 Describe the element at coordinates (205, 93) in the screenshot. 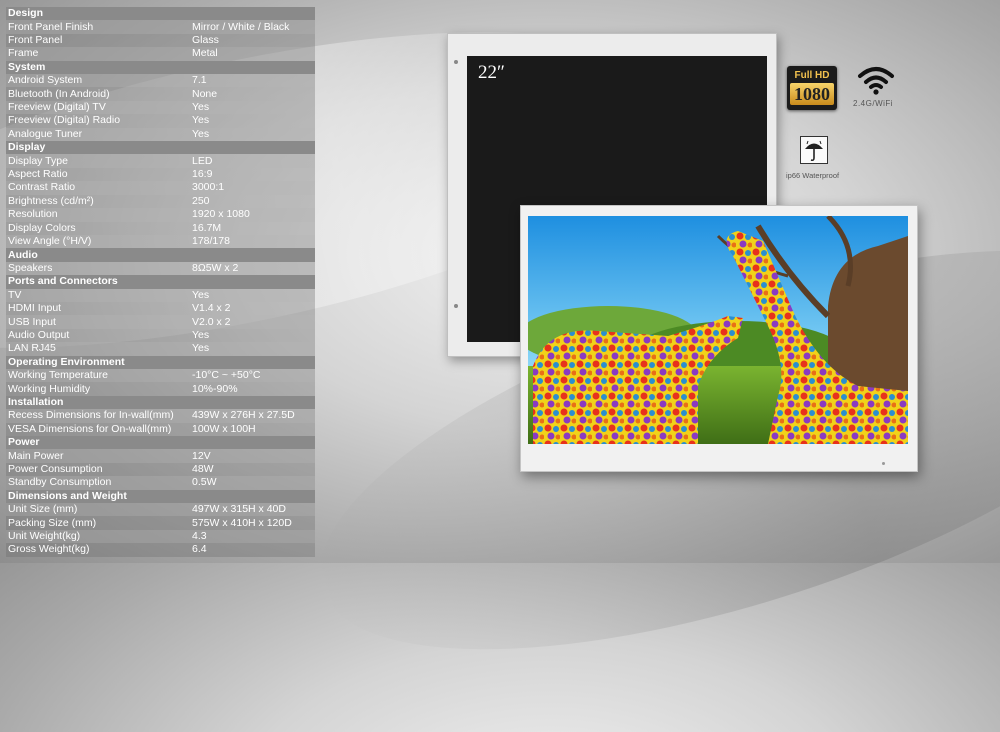

I see `spec-value: None` at that location.